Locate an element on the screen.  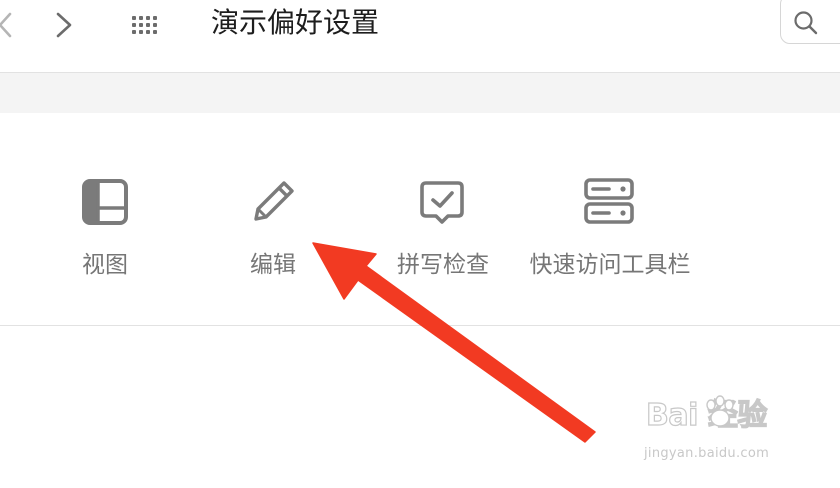
tab-view: 视图 is located at coordinates (105, 223).